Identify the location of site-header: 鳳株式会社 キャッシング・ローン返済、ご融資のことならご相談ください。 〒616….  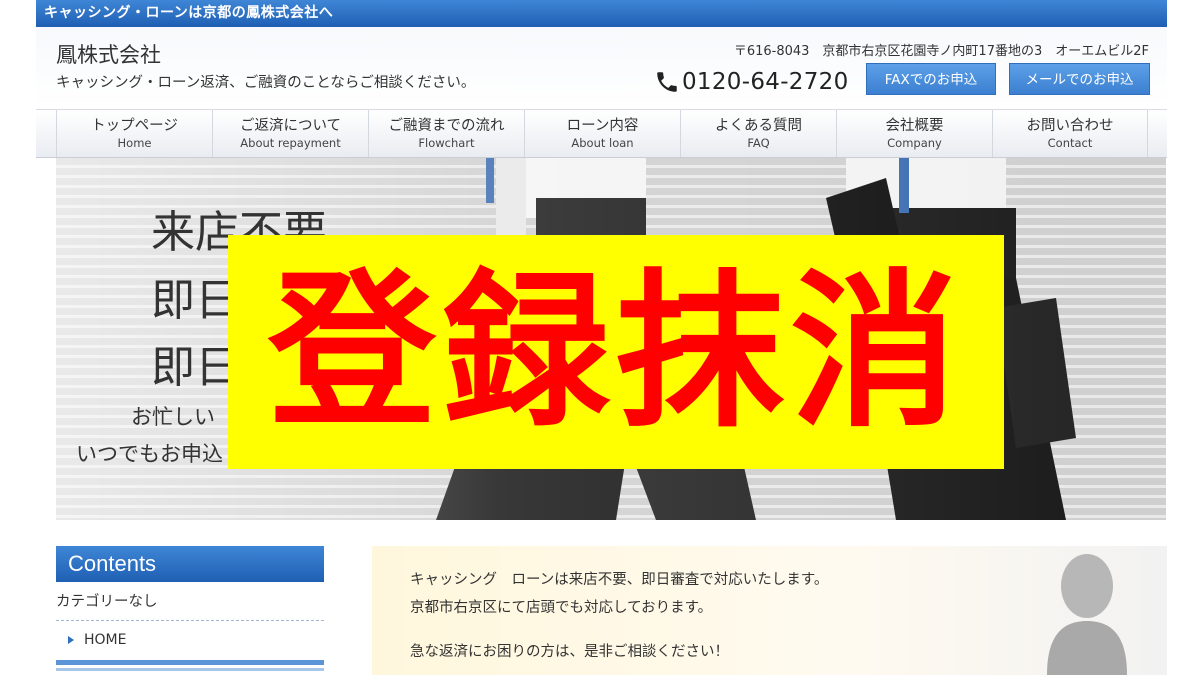
(601, 67).